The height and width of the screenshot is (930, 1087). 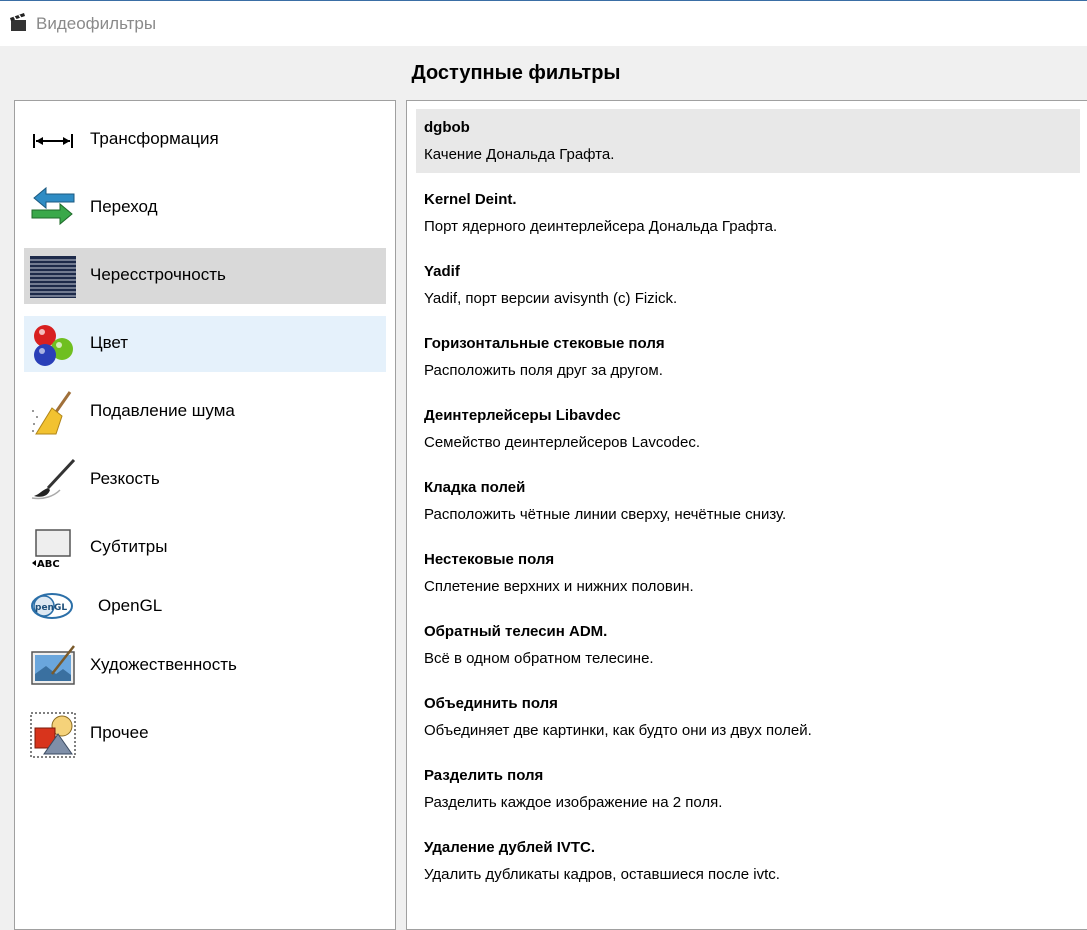 I want to click on filter-name: Объединить поля, so click(x=491, y=703).